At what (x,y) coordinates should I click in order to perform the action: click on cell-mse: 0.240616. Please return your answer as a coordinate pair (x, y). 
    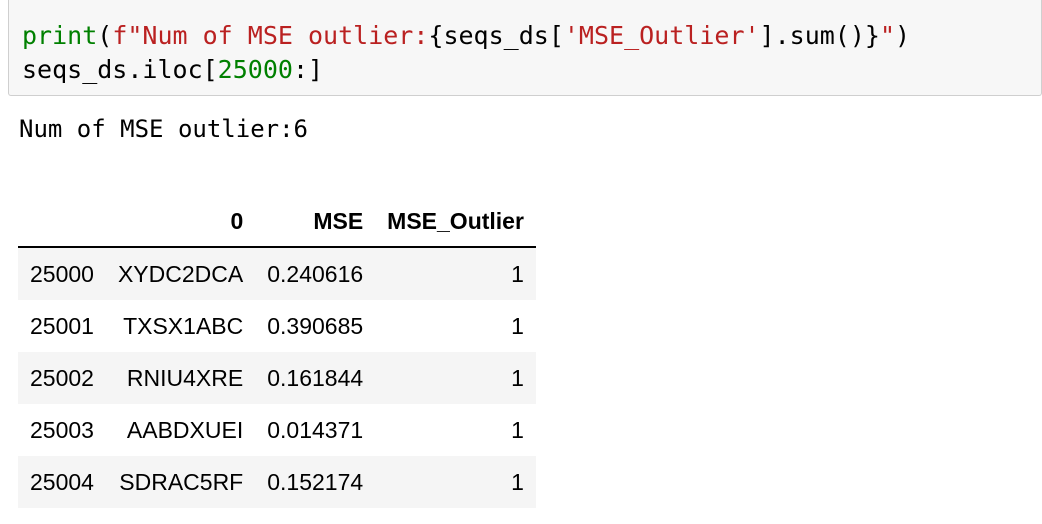
    Looking at the image, I should click on (315, 273).